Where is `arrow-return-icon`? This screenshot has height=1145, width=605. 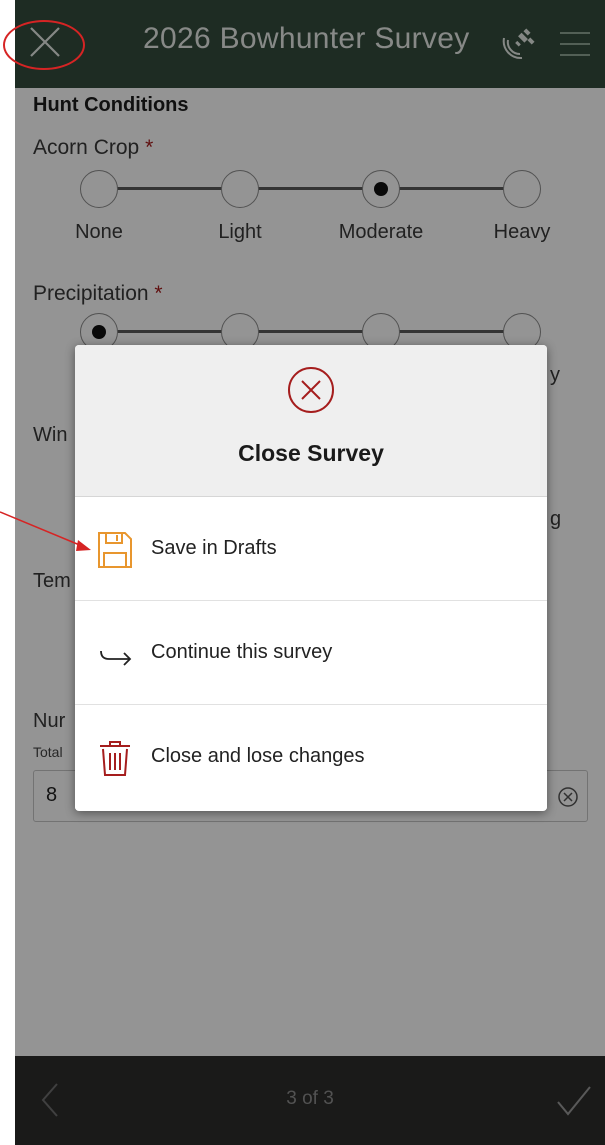 arrow-return-icon is located at coordinates (115, 654).